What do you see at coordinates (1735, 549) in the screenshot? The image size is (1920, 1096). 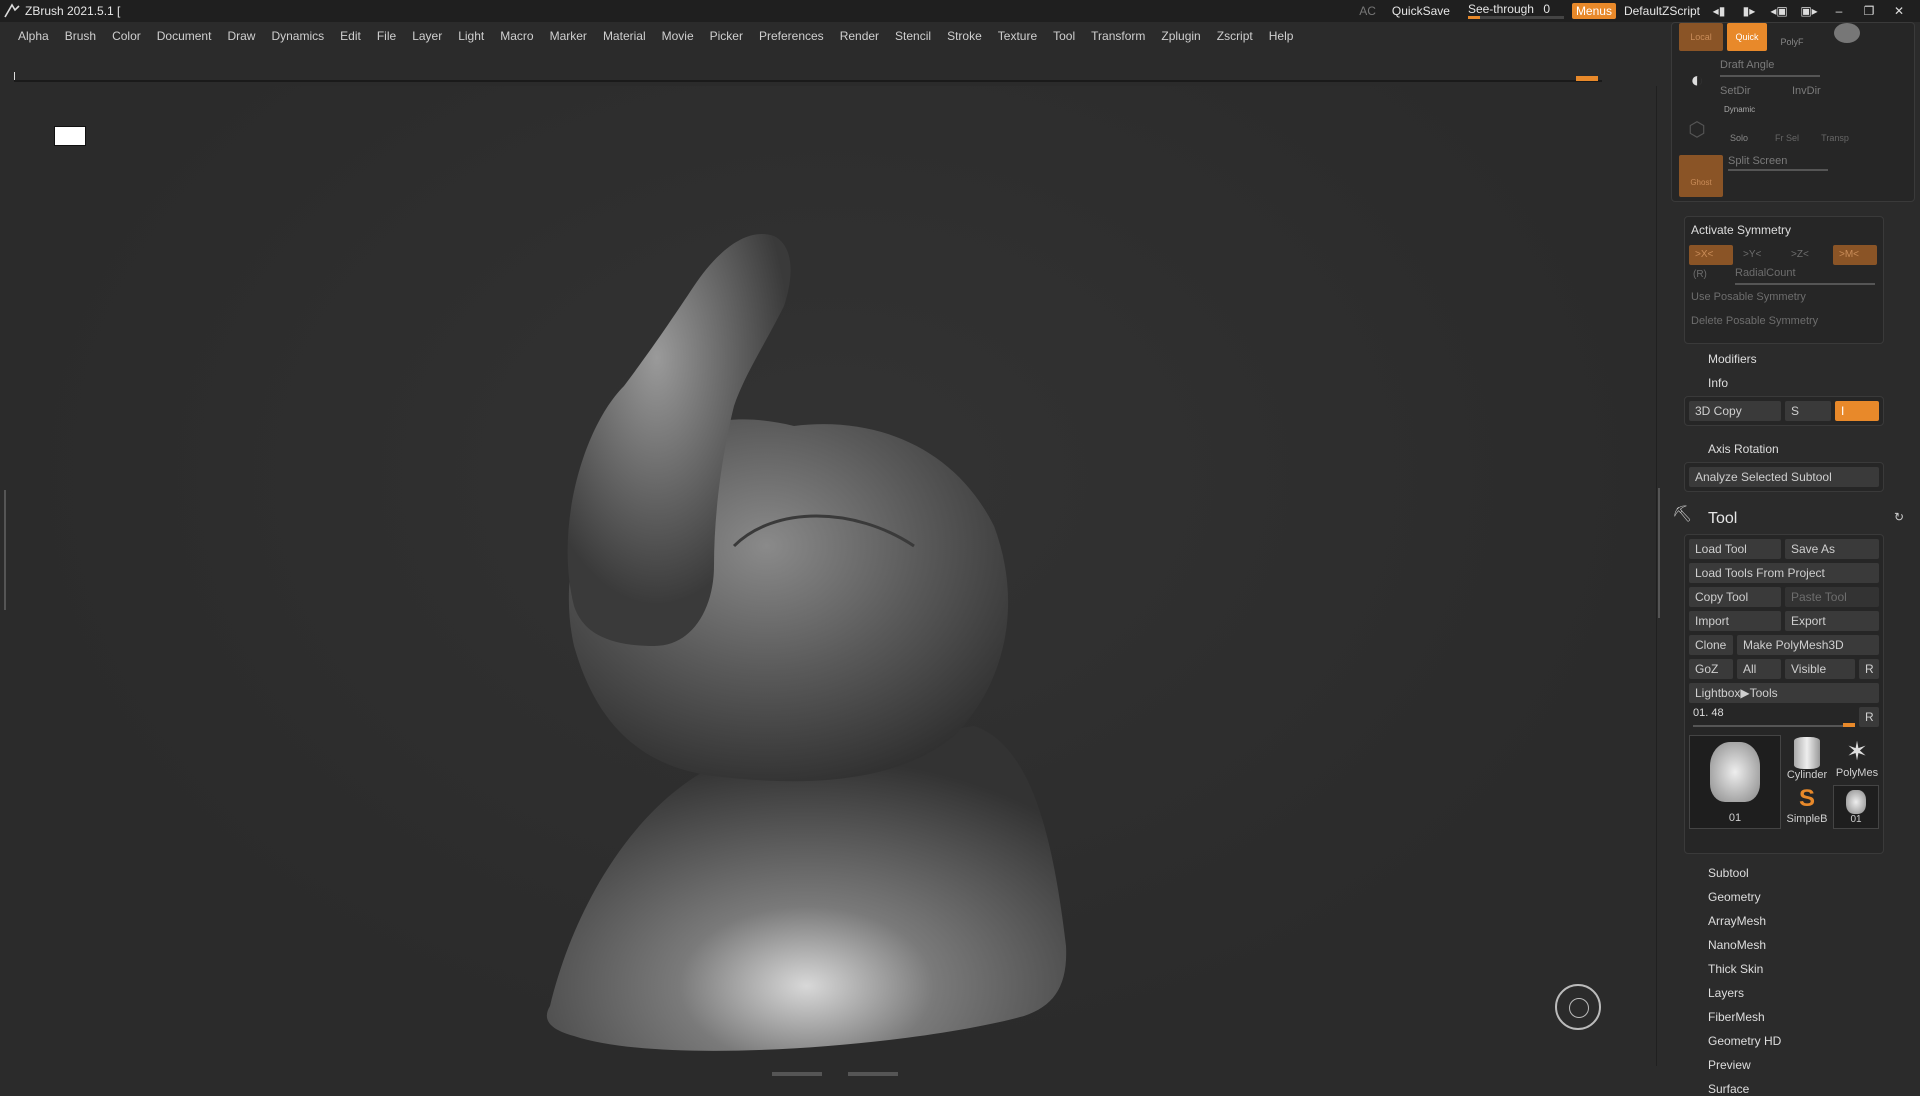 I see `load-tool-button: Load Tool` at bounding box center [1735, 549].